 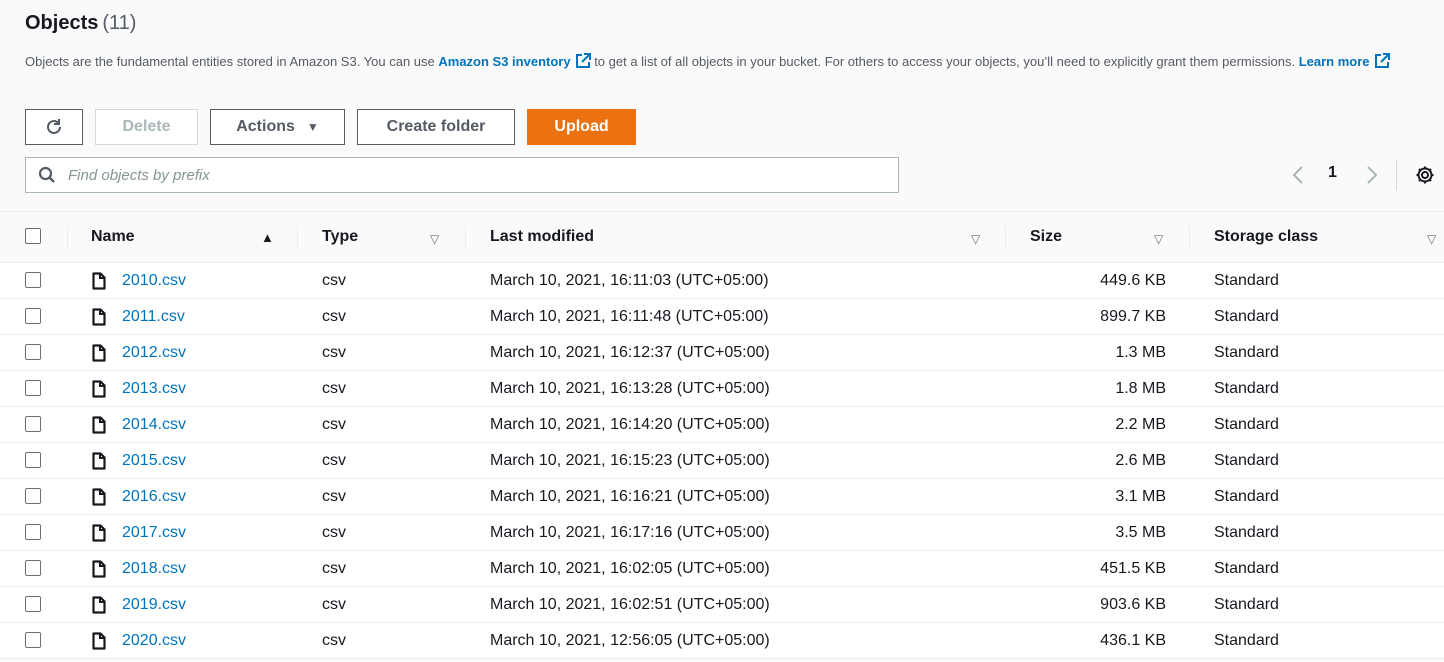 I want to click on chevron-left-icon, so click(x=1297, y=175).